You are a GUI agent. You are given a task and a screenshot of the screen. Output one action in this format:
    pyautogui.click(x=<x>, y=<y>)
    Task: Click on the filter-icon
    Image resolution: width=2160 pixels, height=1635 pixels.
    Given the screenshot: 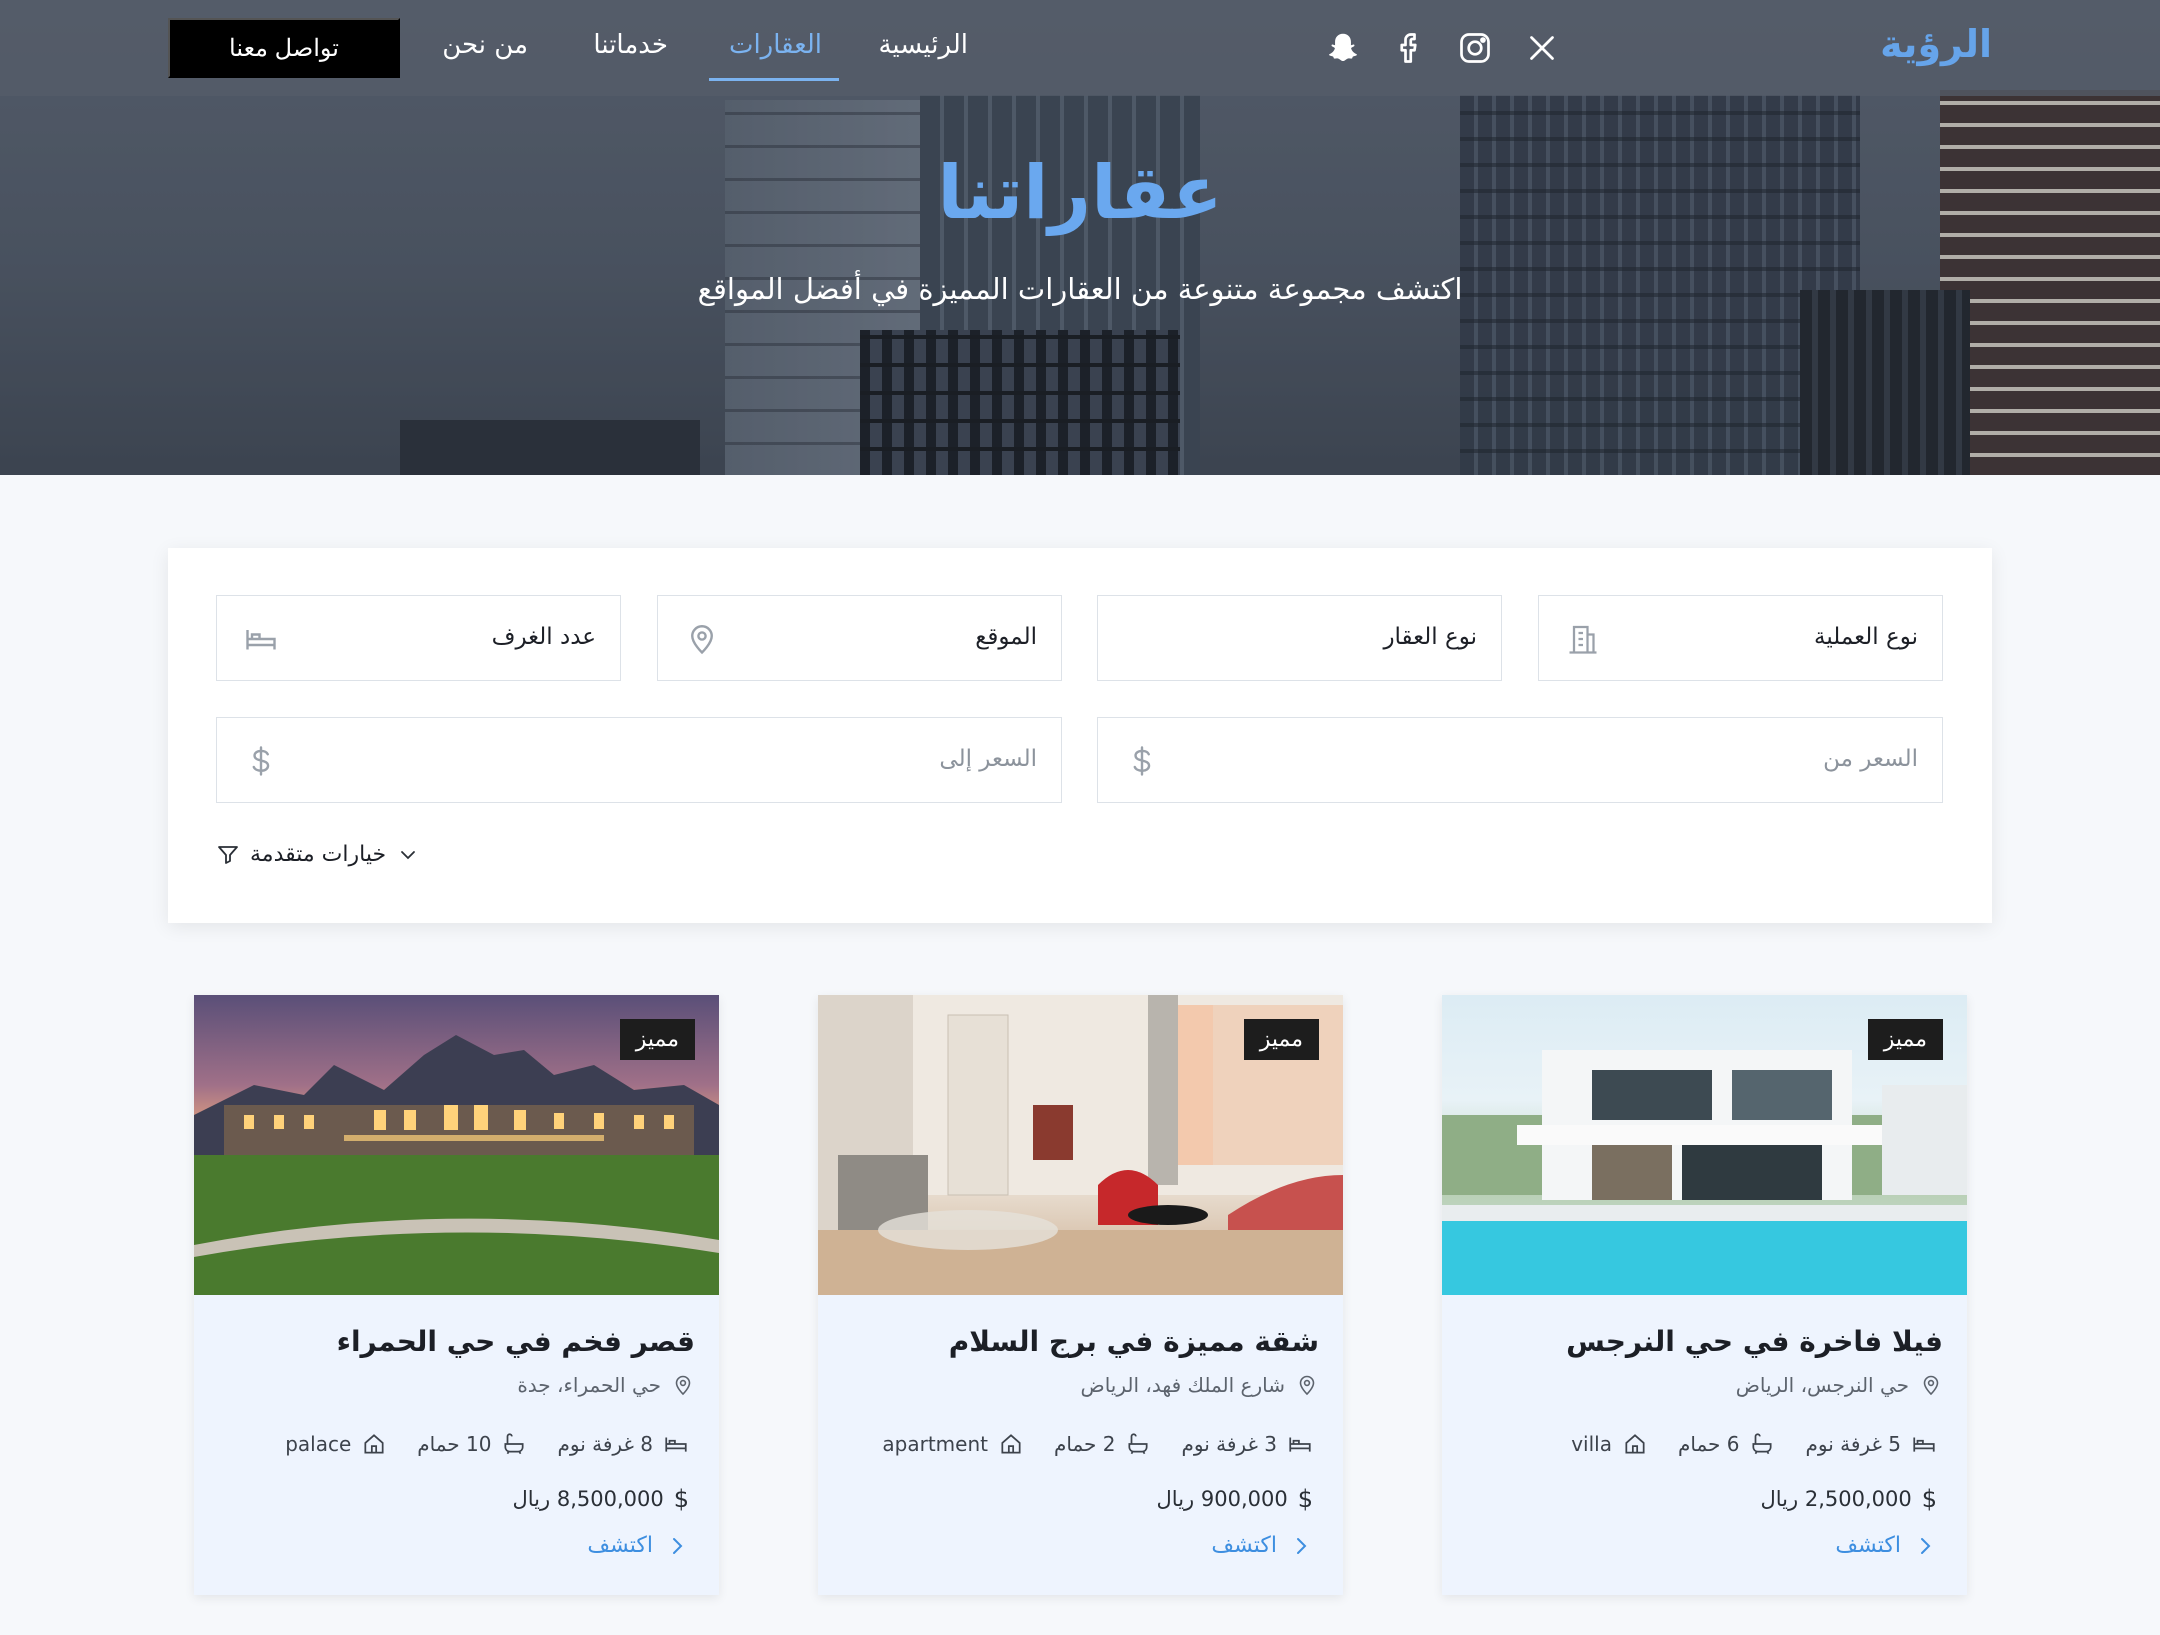 What is the action you would take?
    pyautogui.click(x=228, y=854)
    